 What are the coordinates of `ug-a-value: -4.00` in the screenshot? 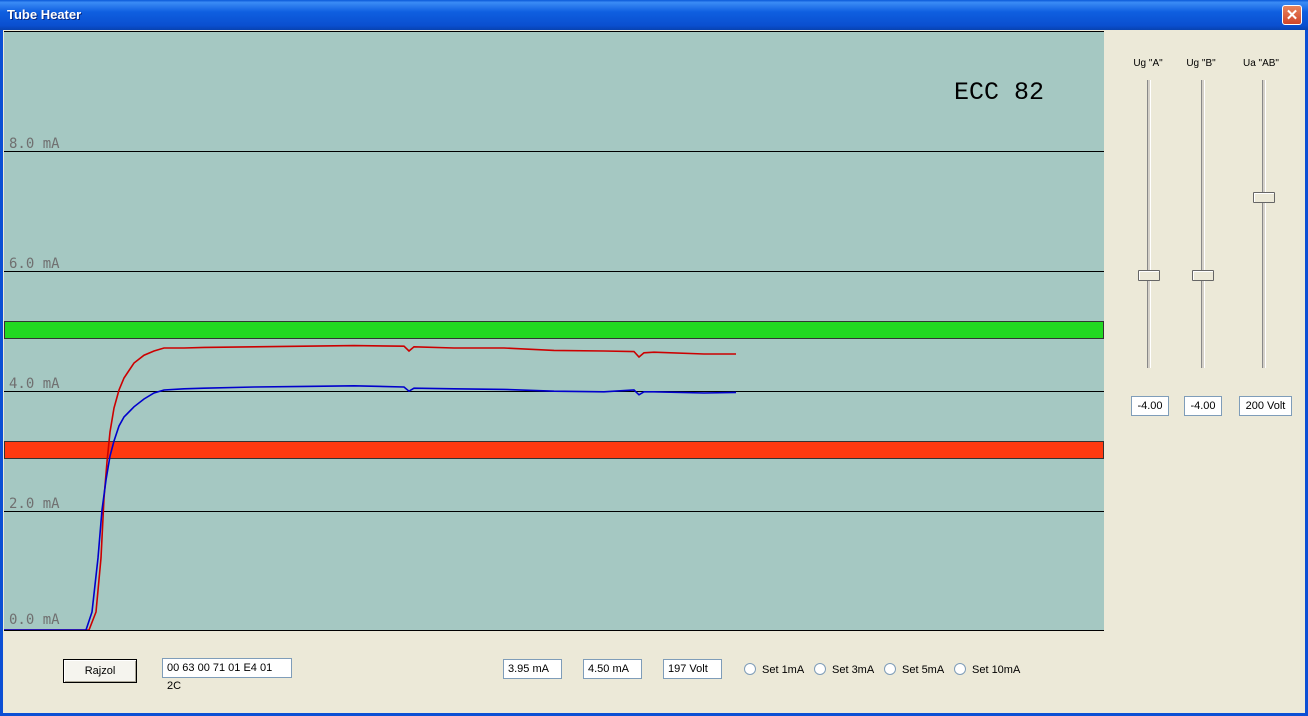 It's located at (1150, 406).